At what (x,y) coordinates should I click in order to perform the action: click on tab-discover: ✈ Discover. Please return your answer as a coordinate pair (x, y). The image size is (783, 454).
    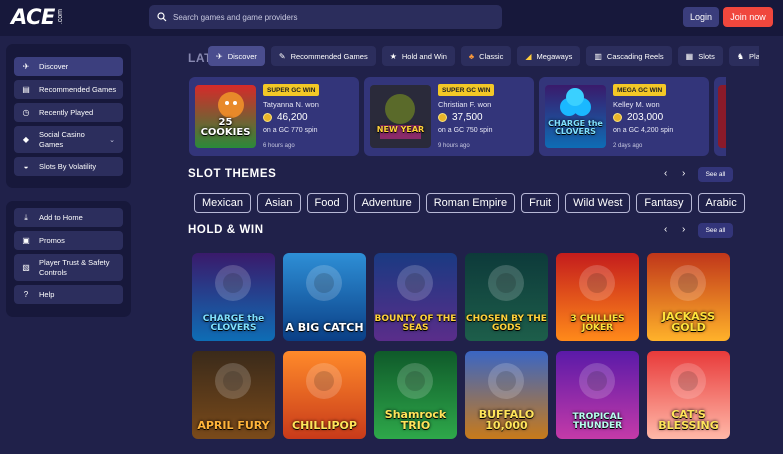
    Looking at the image, I should click on (236, 56).